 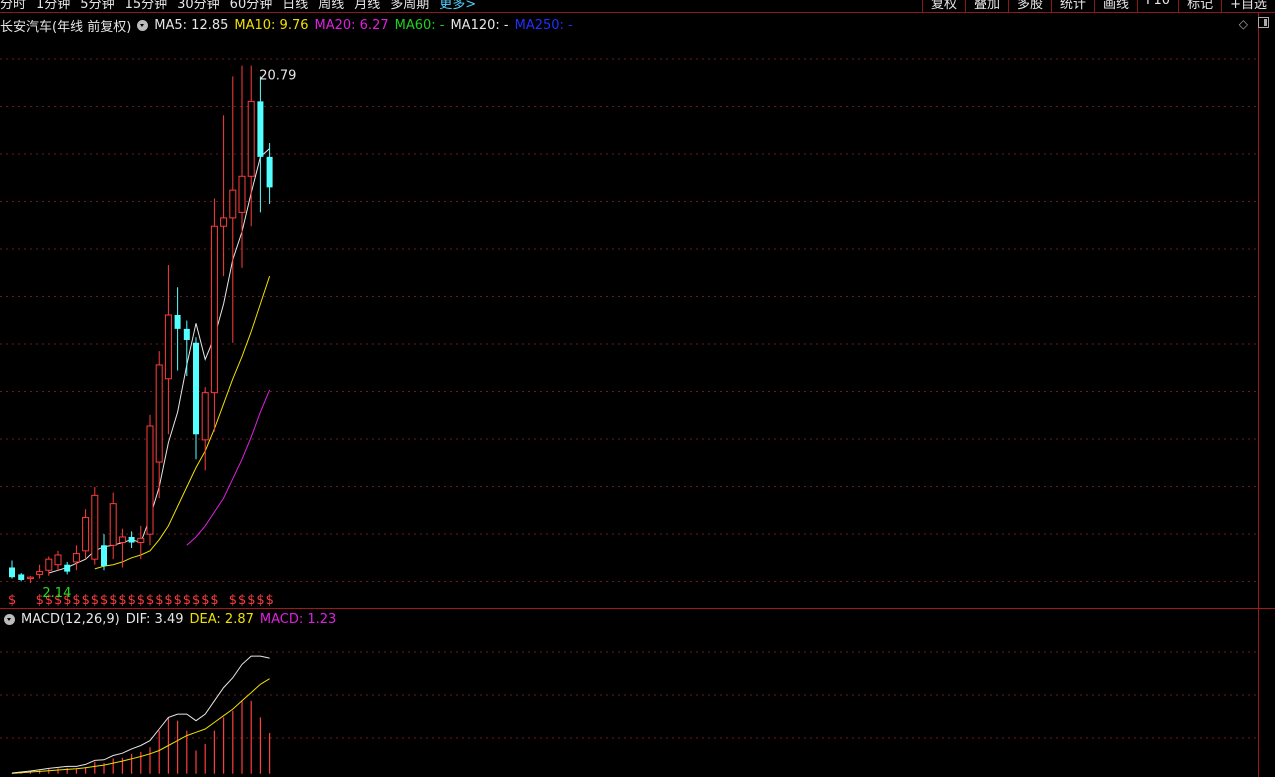 I want to click on ma10-line, so click(x=182, y=423).